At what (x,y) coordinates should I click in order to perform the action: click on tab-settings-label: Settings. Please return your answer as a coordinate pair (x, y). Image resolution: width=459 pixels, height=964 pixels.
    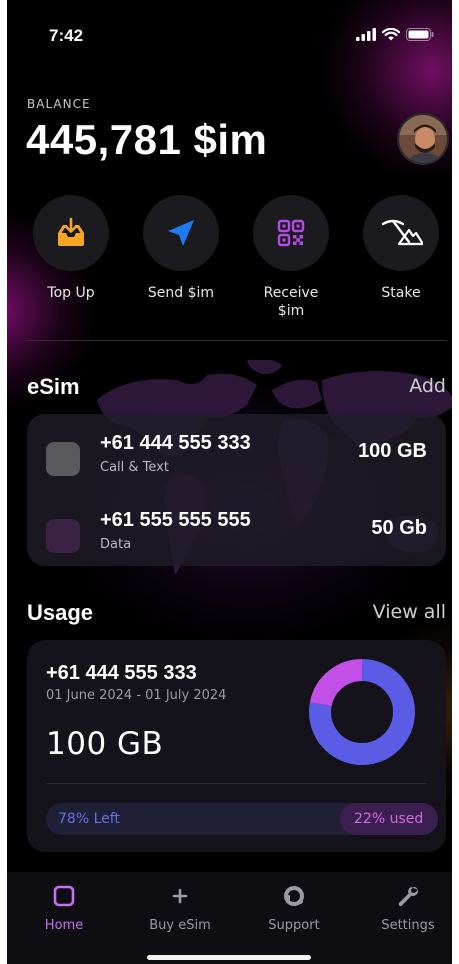
    Looking at the image, I should click on (408, 925).